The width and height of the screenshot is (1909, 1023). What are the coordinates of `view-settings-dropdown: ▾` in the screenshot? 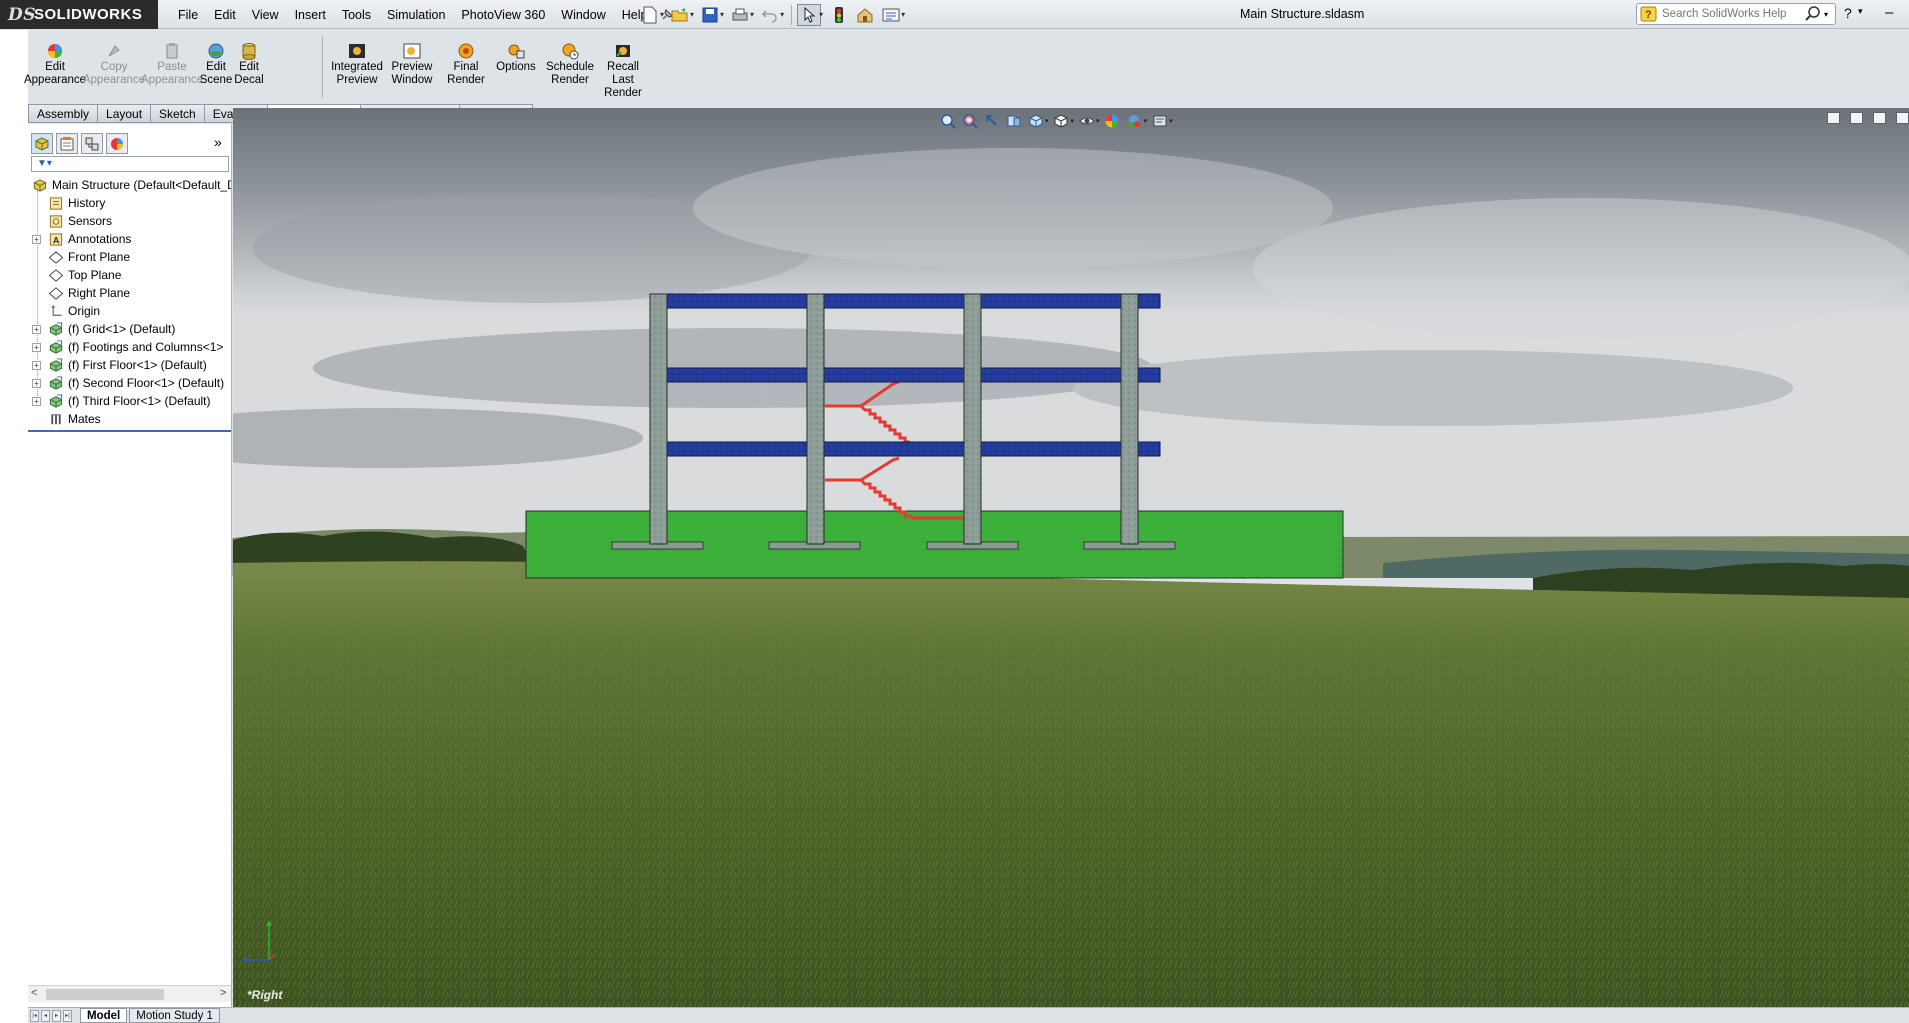 It's located at (1171, 121).